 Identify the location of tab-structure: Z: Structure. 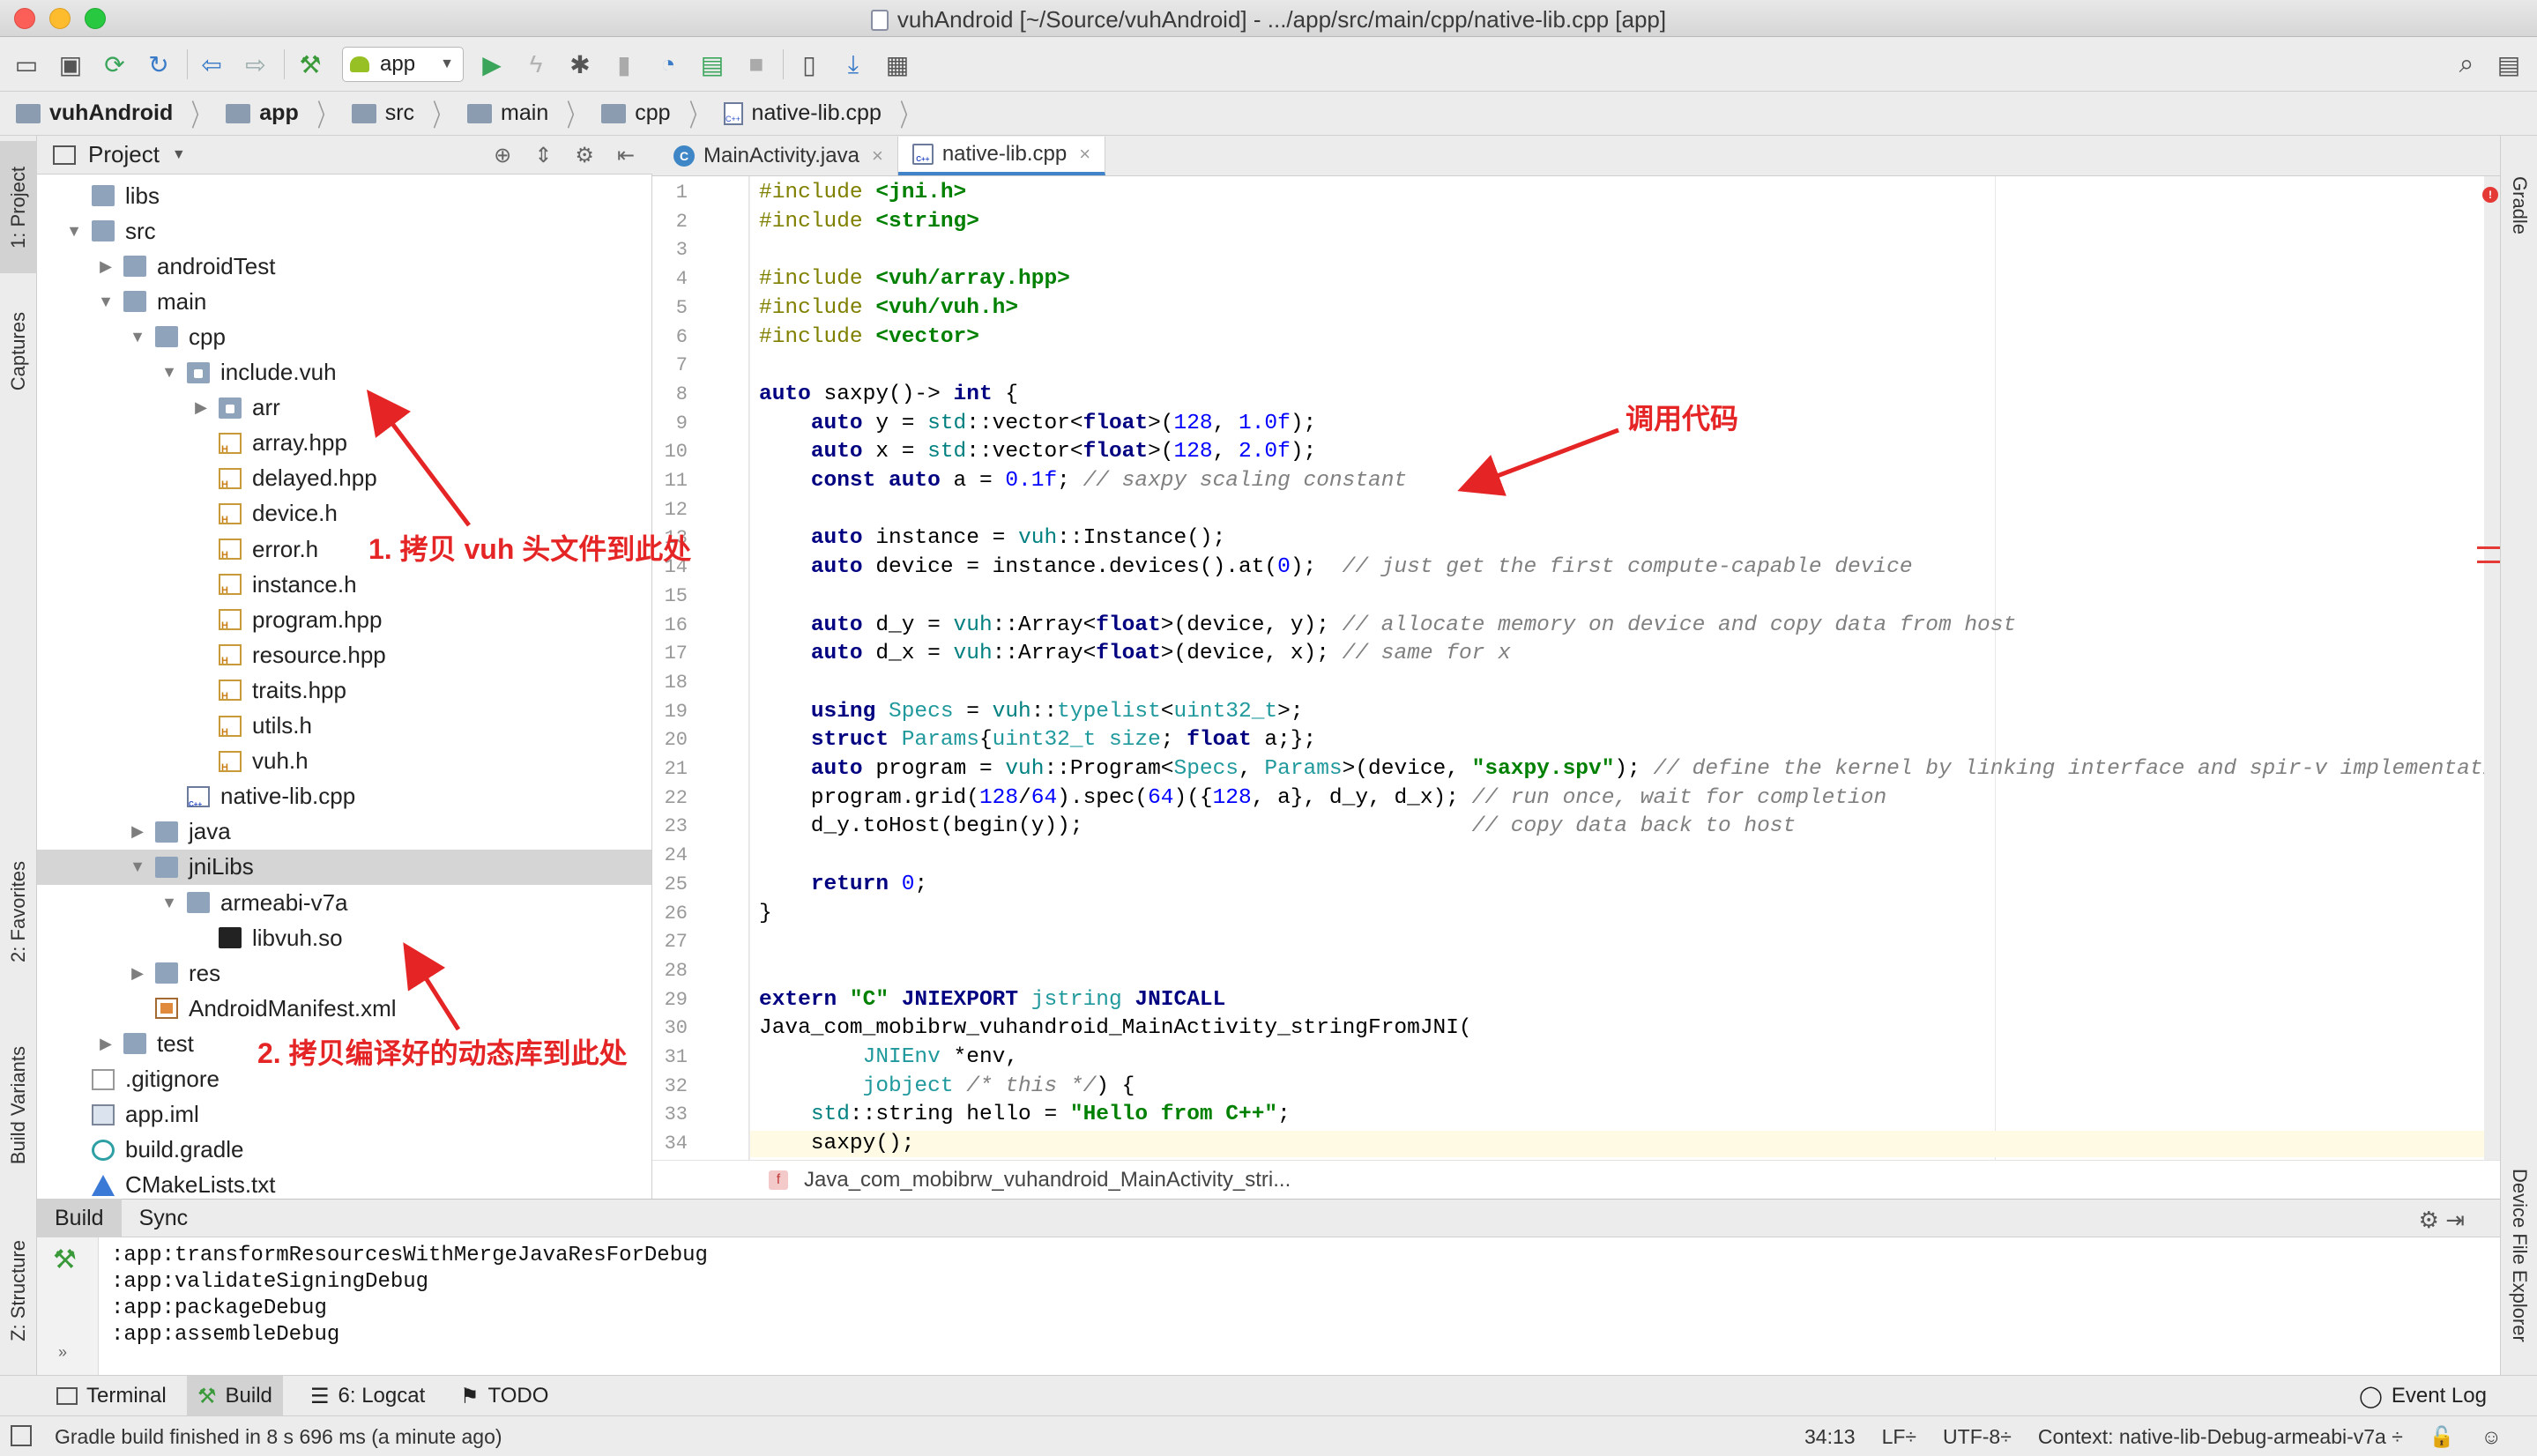
(18, 1290).